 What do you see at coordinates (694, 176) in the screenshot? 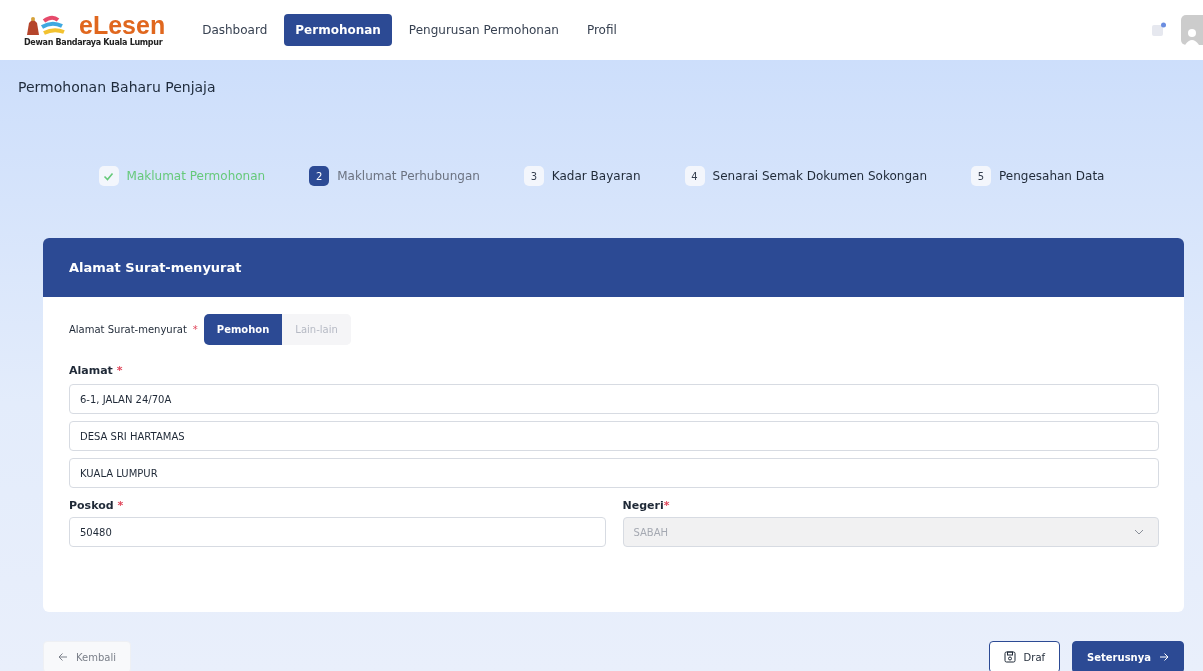
I see `step-number: 4` at bounding box center [694, 176].